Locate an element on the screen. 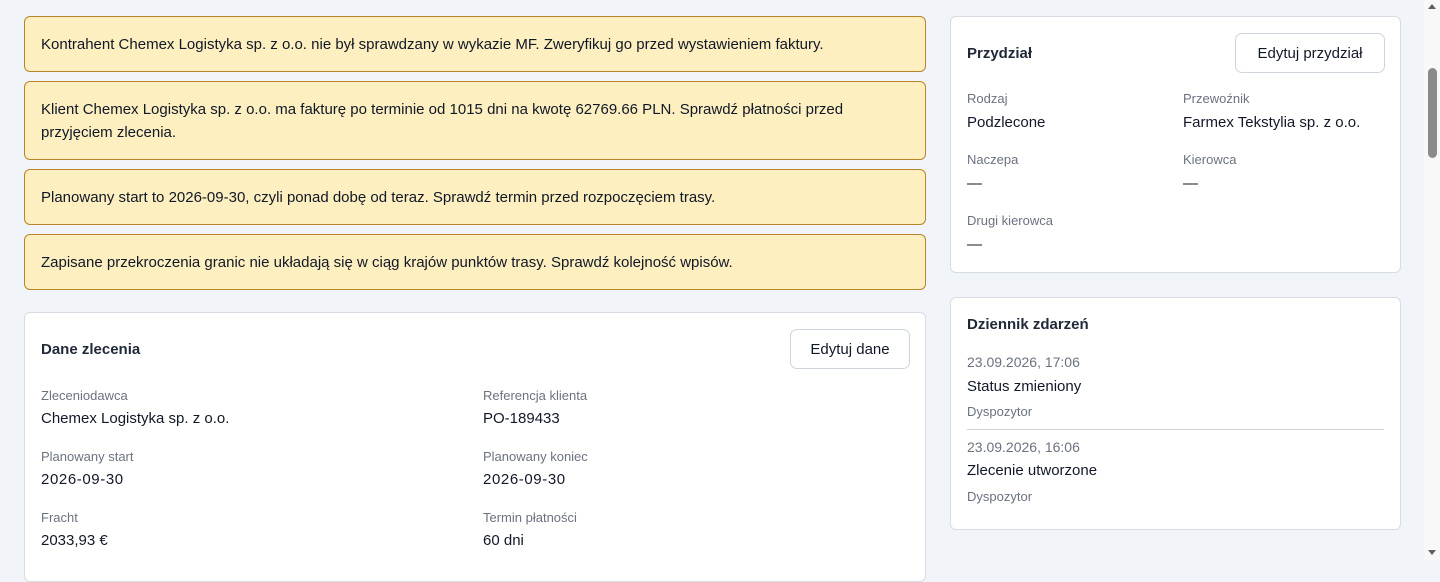 Image resolution: width=1440 pixels, height=582 pixels. second-driver-value: — is located at coordinates (974, 244).